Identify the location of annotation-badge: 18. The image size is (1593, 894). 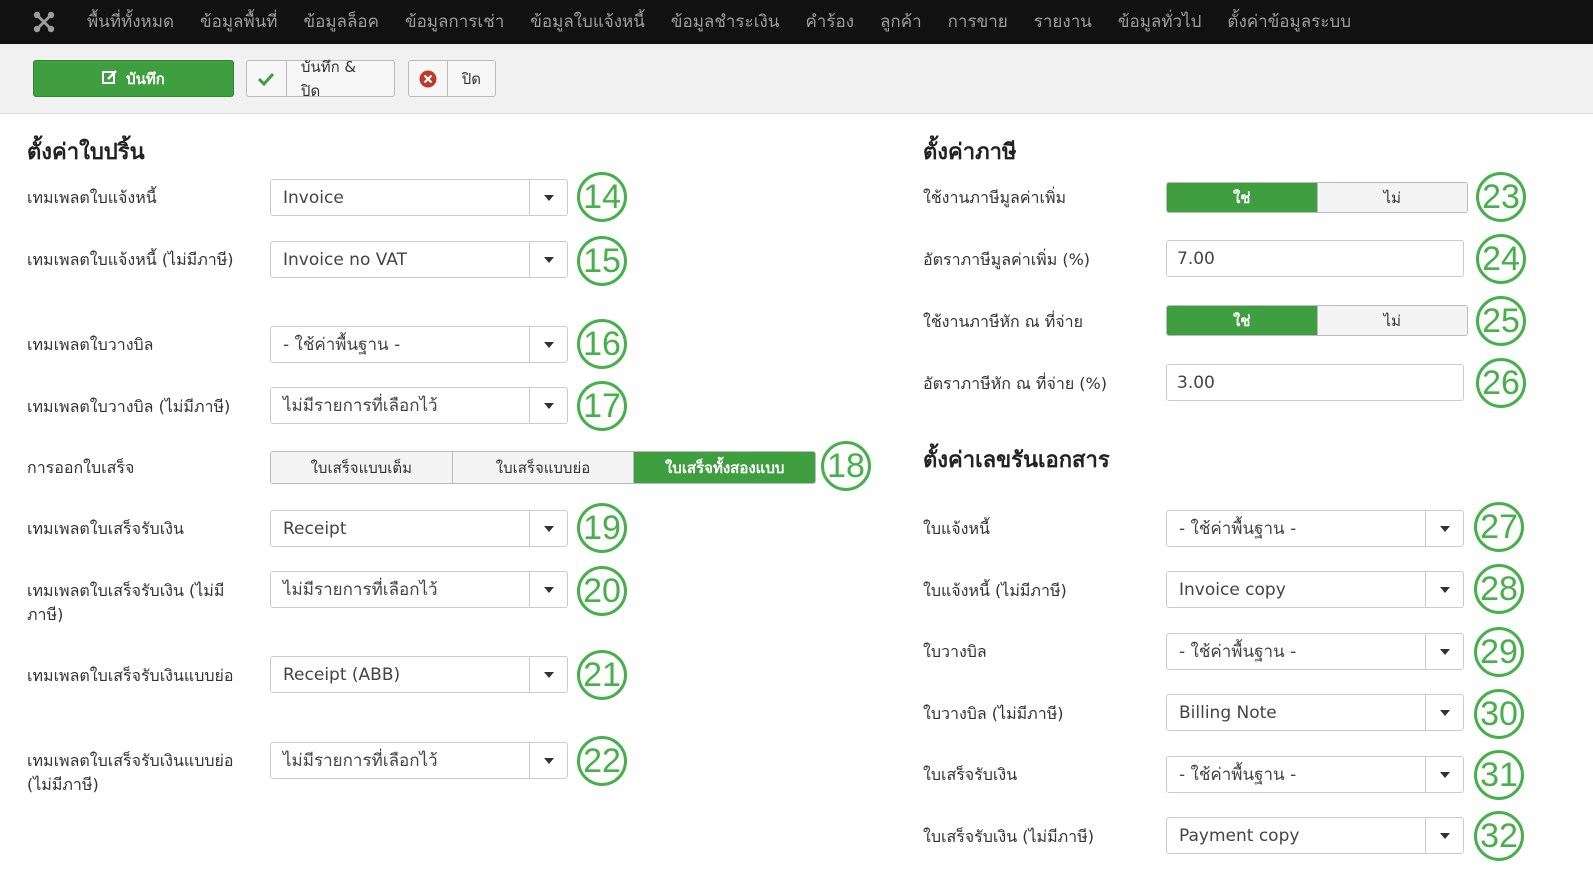
(846, 466).